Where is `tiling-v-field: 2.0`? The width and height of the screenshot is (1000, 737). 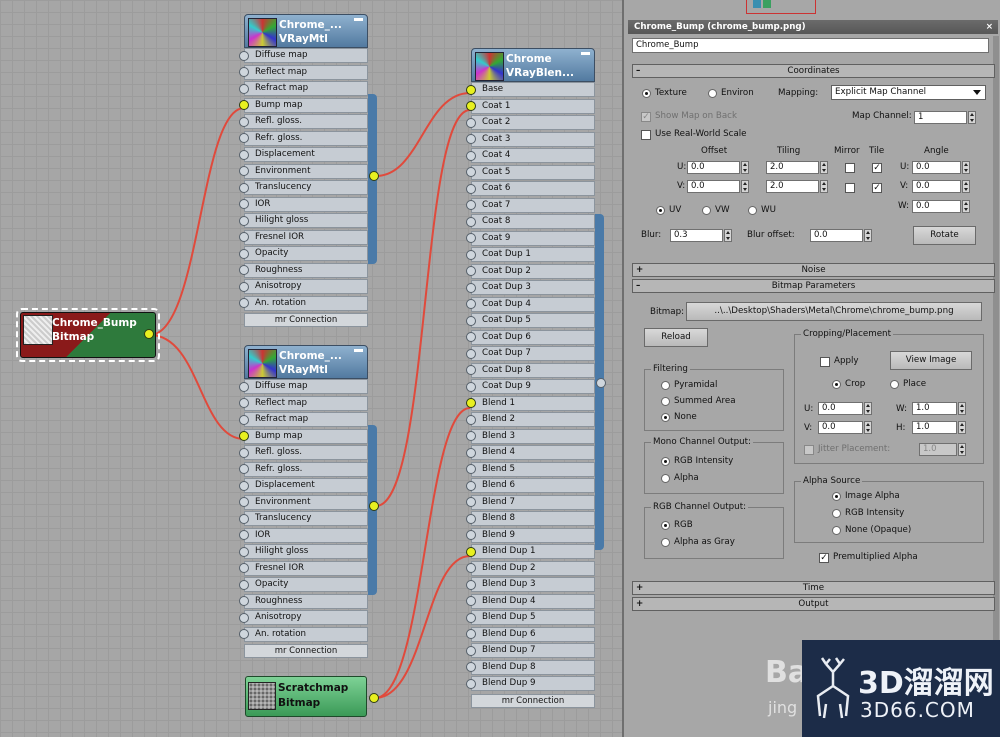 tiling-v-field: 2.0 is located at coordinates (792, 186).